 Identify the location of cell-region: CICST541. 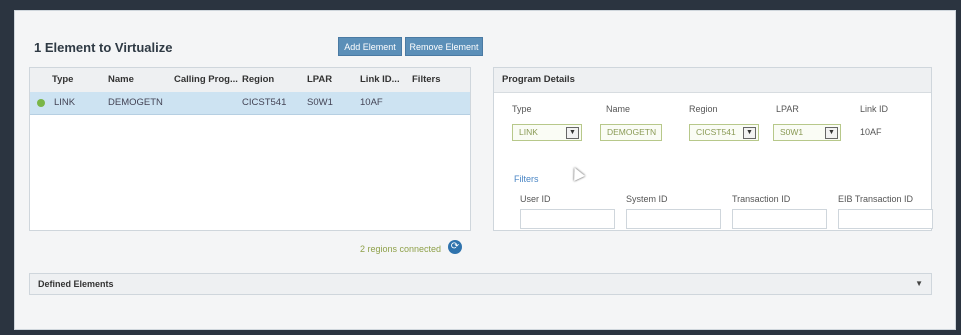
(264, 102).